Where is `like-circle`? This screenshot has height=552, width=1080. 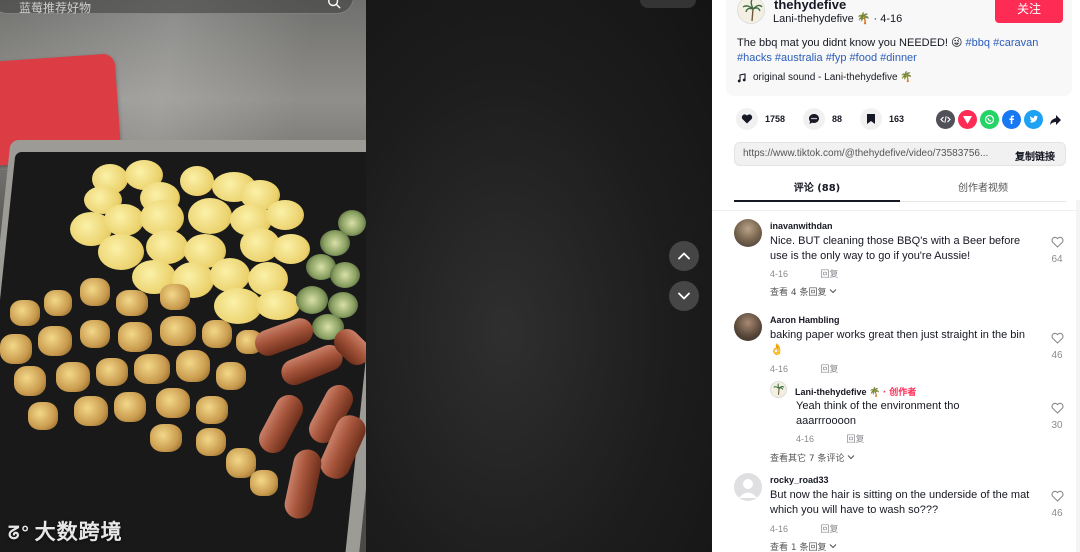 like-circle is located at coordinates (747, 119).